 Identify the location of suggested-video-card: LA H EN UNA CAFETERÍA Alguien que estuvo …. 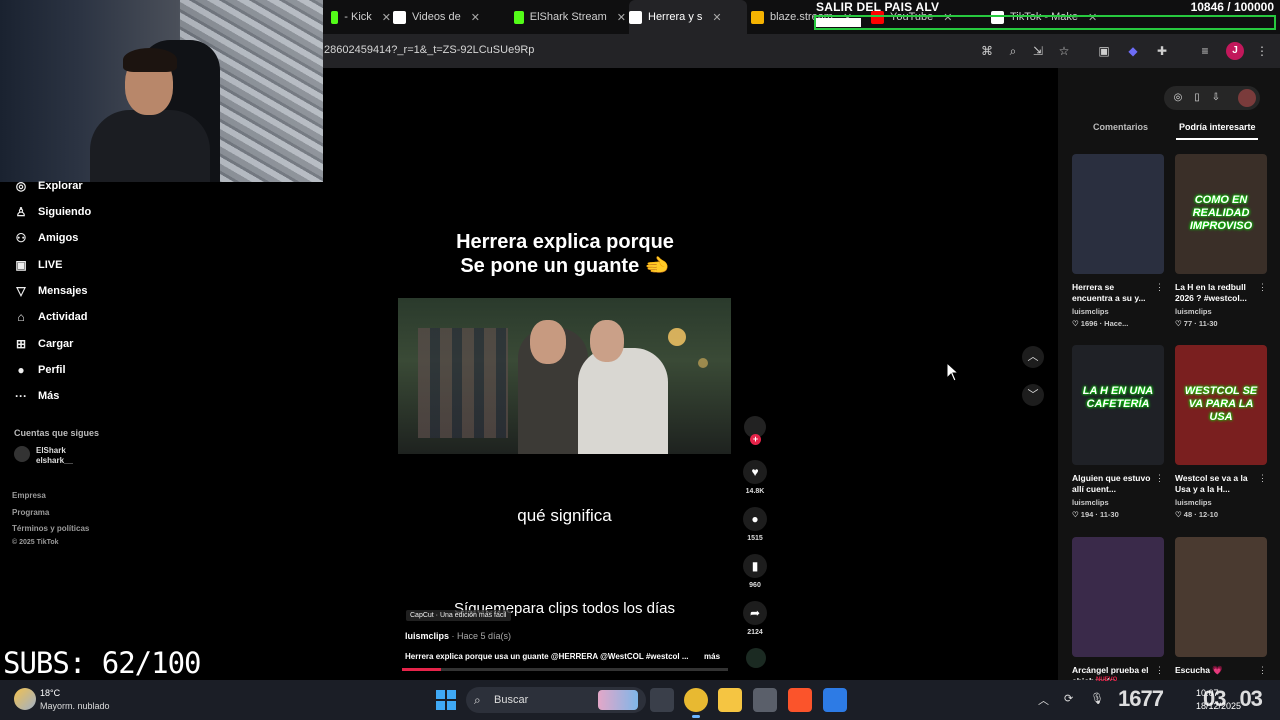
(1118, 432).